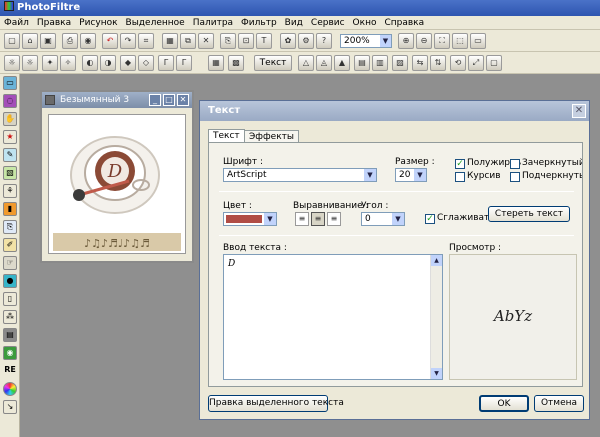 Image resolution: width=600 pixels, height=437 pixels. Describe the element at coordinates (10, 173) in the screenshot. I see `fill-tool-icon: ▧` at that location.